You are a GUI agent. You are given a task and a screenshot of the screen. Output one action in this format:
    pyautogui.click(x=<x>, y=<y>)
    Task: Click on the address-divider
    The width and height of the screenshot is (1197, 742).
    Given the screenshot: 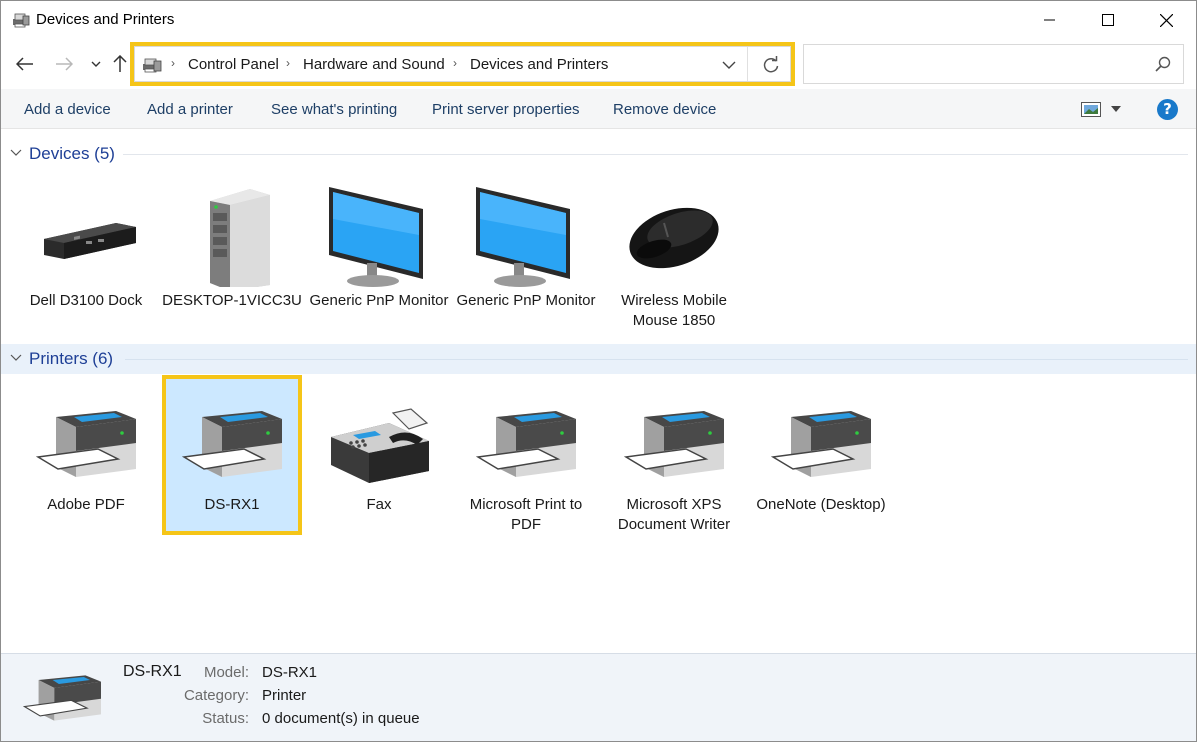 What is the action you would take?
    pyautogui.click(x=747, y=64)
    